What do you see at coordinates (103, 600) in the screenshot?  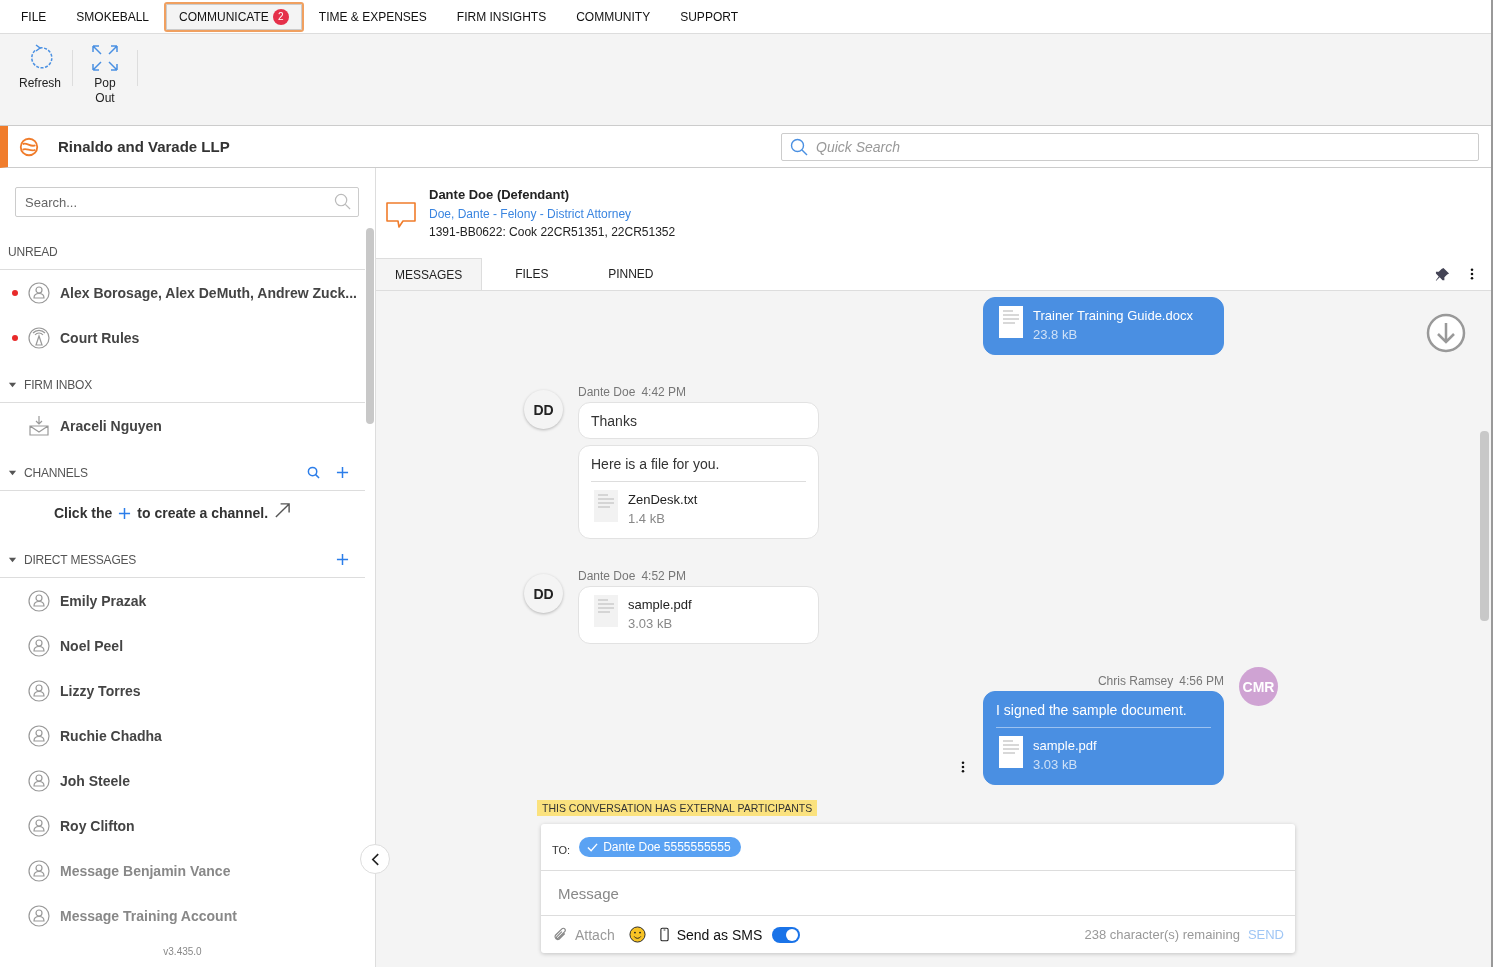 I see `contact-name: Emily Prazak` at bounding box center [103, 600].